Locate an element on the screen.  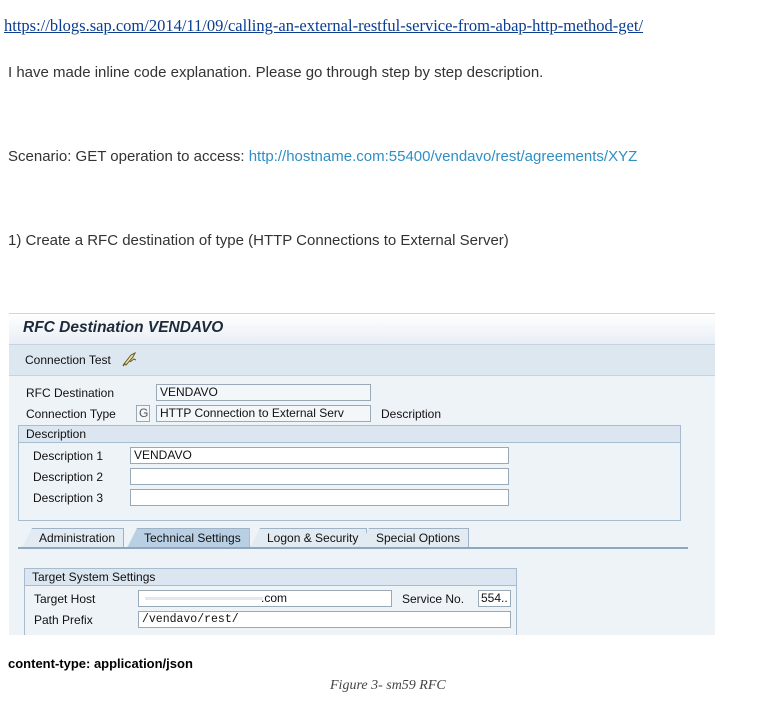
tab-administration: Administration is located at coordinates (73, 538).